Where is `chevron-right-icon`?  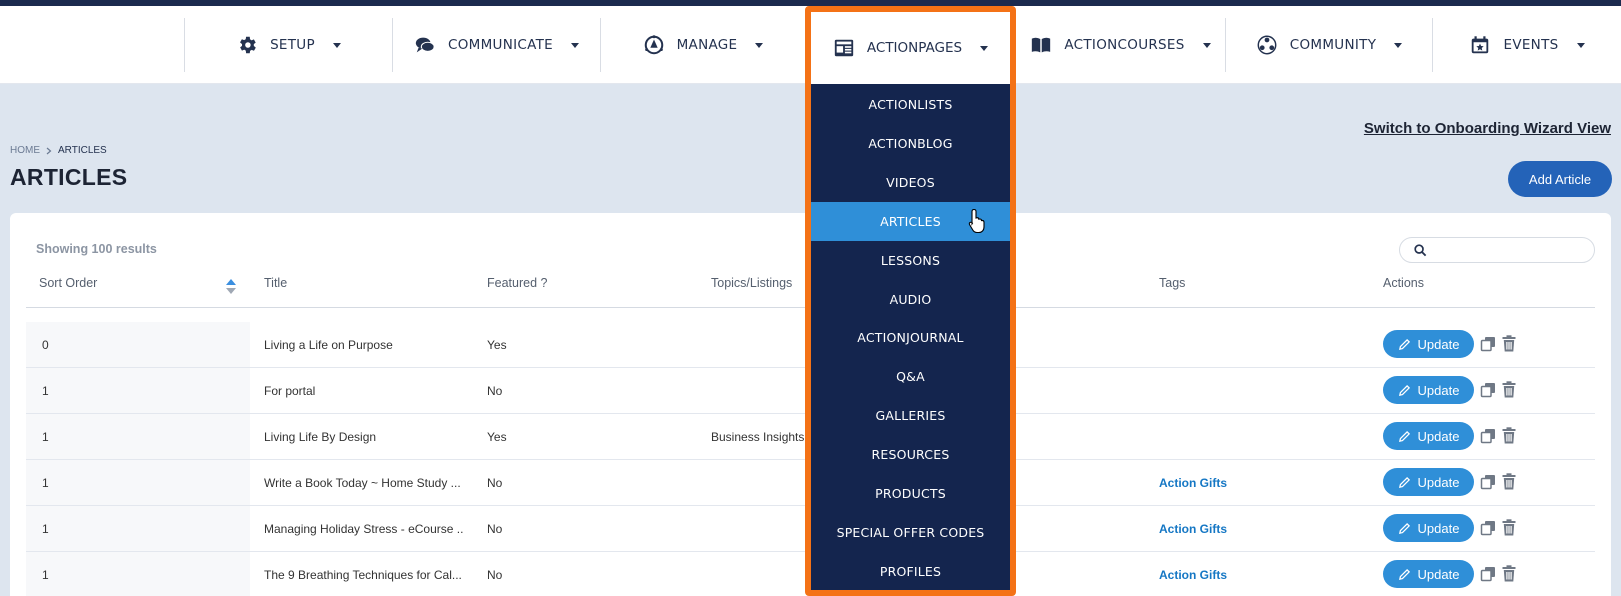 chevron-right-icon is located at coordinates (49, 150).